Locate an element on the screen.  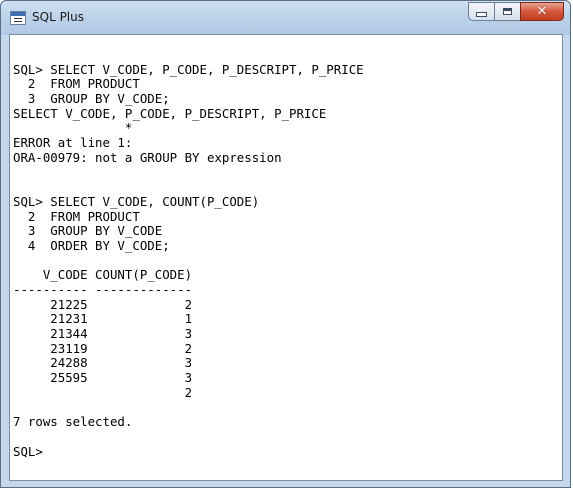
minimize-button is located at coordinates (481, 11).